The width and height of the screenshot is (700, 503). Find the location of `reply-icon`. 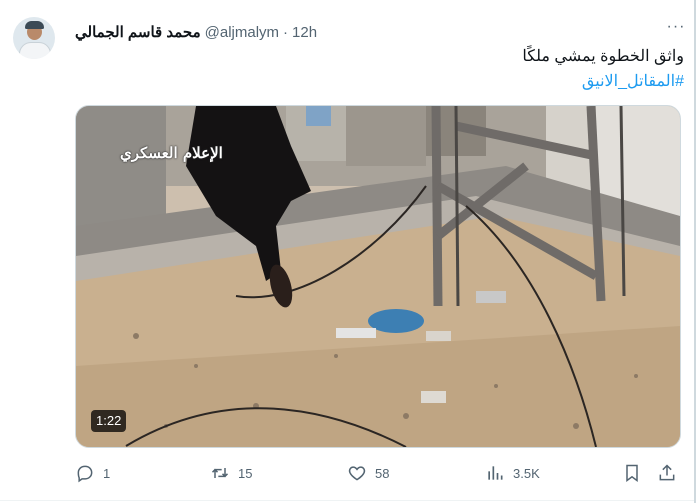

reply-icon is located at coordinates (85, 474).